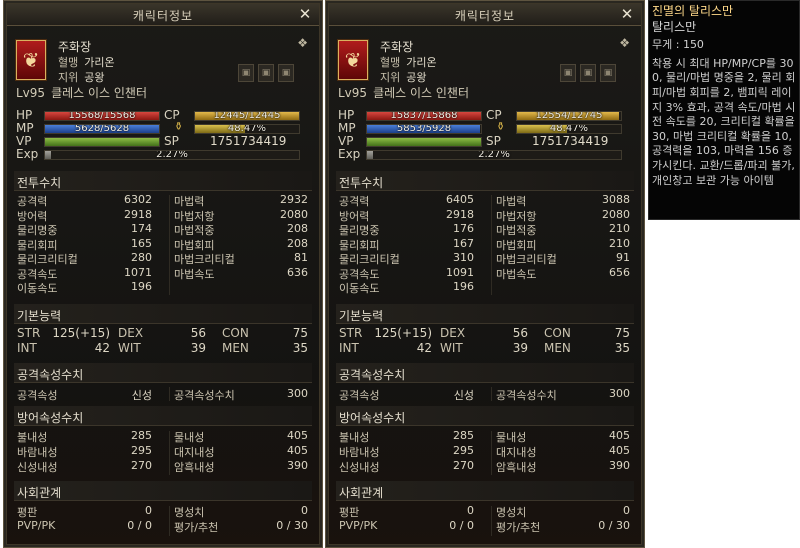 The width and height of the screenshot is (800, 548). I want to click on stat-value: 210, so click(619, 228).